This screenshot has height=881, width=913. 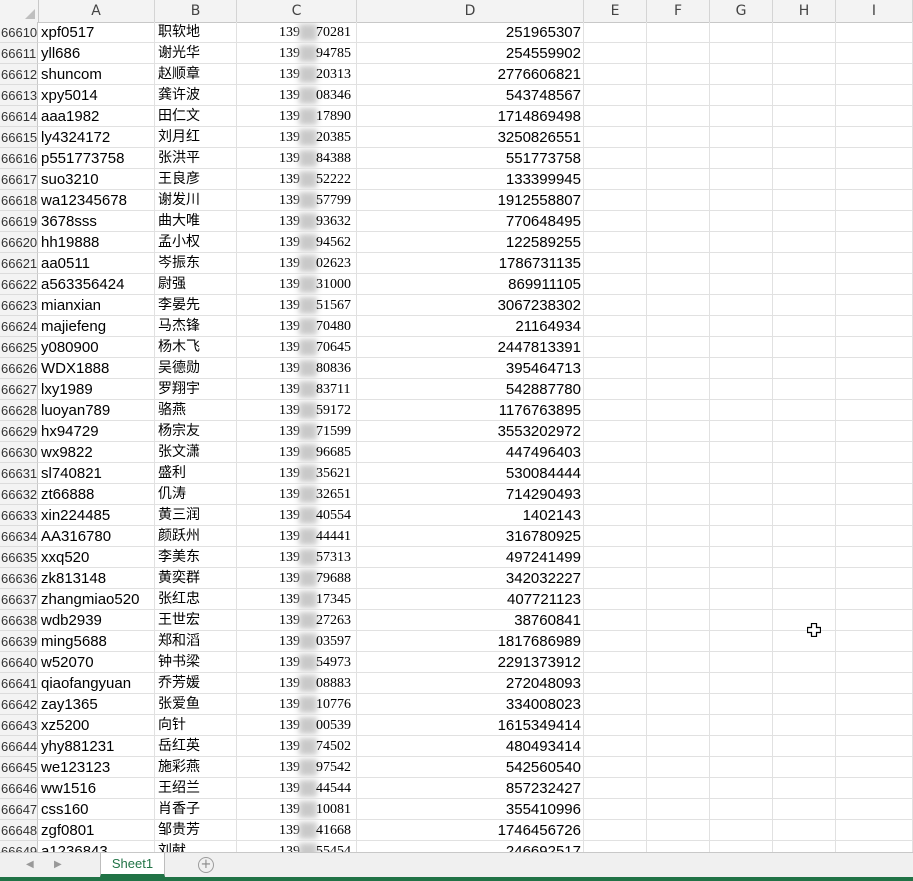 What do you see at coordinates (96, 263) in the screenshot?
I see `cell-a: aa0511` at bounding box center [96, 263].